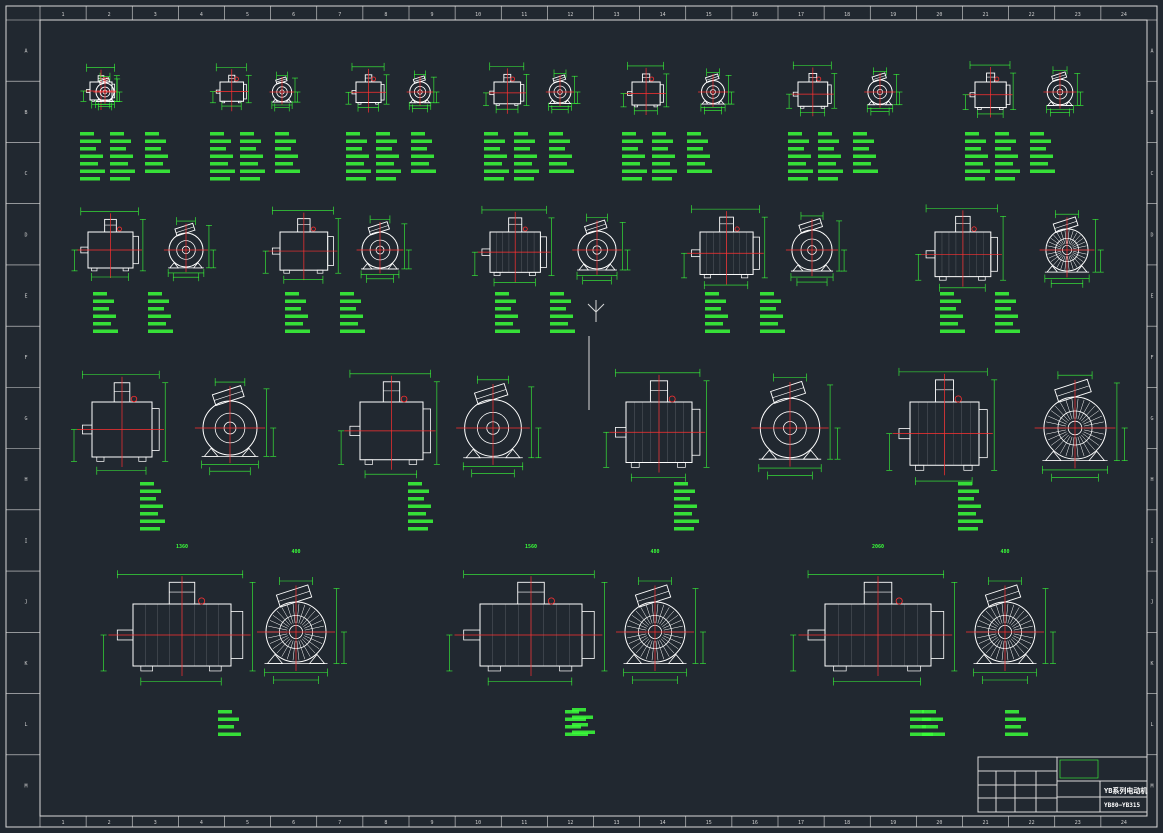 Image resolution: width=1163 pixels, height=833 pixels. Describe the element at coordinates (596, 355) in the screenshot. I see `center-axis-marker` at that location.